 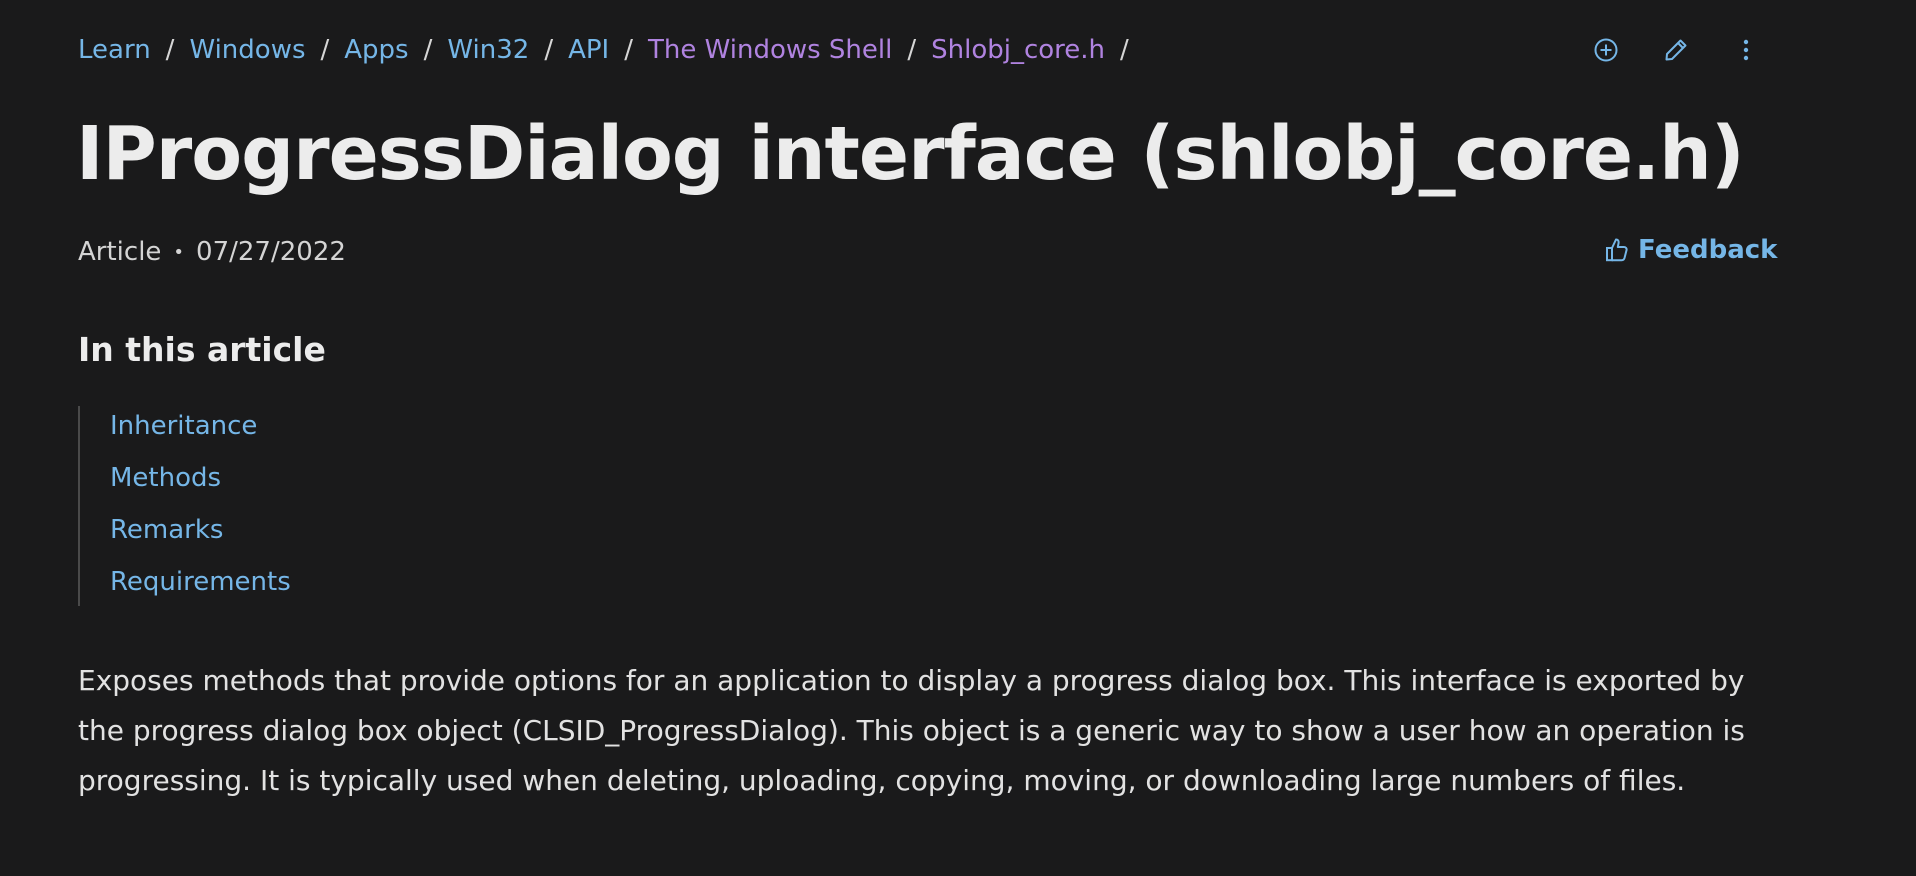 I want to click on toc-link-requirements: Requirements, so click(x=200, y=582).